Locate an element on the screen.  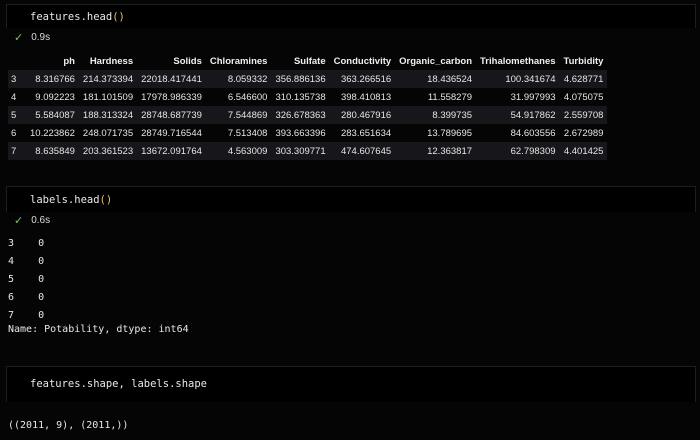
code-cell-3-source: features.shape, labels.shape is located at coordinates (118, 384).